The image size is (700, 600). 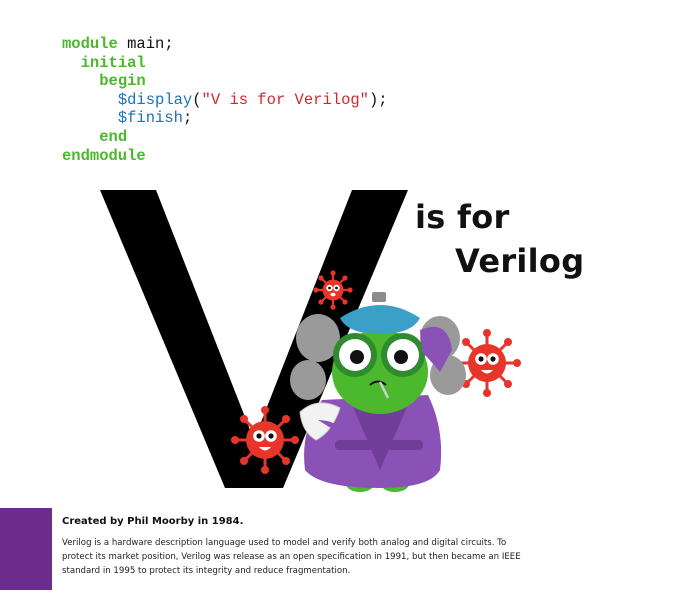 What do you see at coordinates (153, 521) in the screenshot?
I see `credit-line: Created by Phil Moorby in 1984.` at bounding box center [153, 521].